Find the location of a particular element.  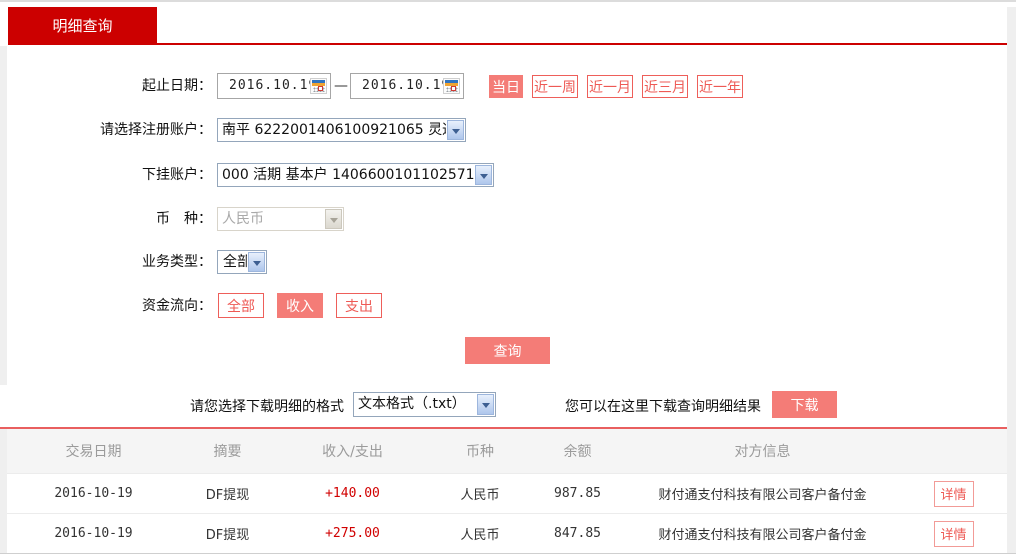

sub-account-select: 000 活期 基本户 1406600101102571848 is located at coordinates (355, 175).